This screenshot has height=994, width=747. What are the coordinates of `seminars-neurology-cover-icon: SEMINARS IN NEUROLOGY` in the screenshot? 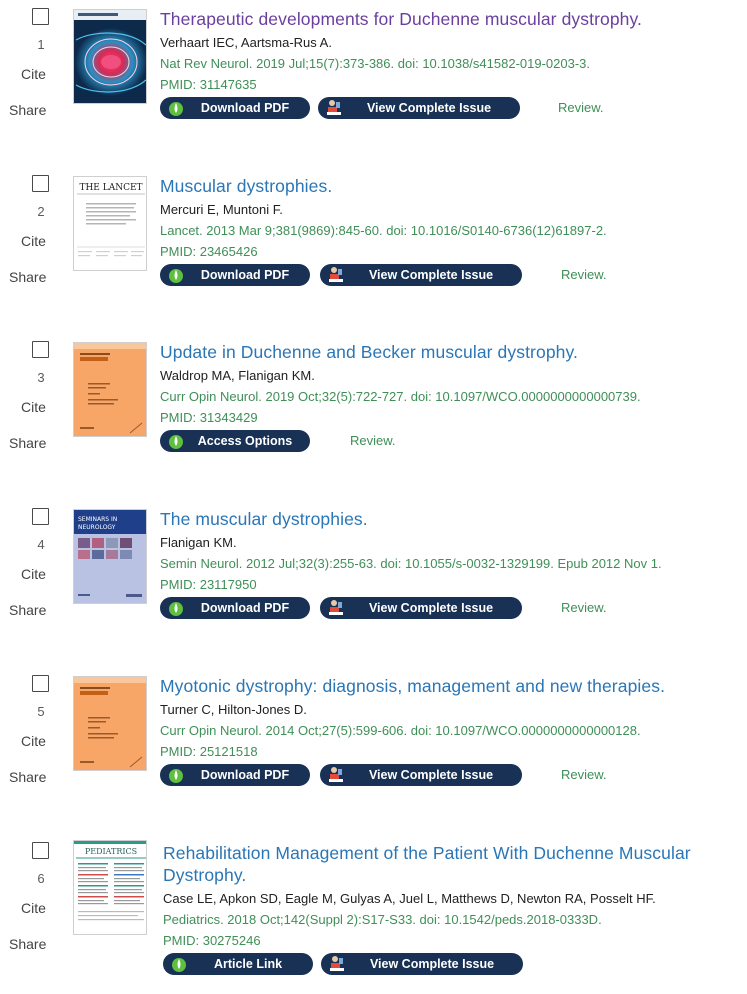 It's located at (110, 556).